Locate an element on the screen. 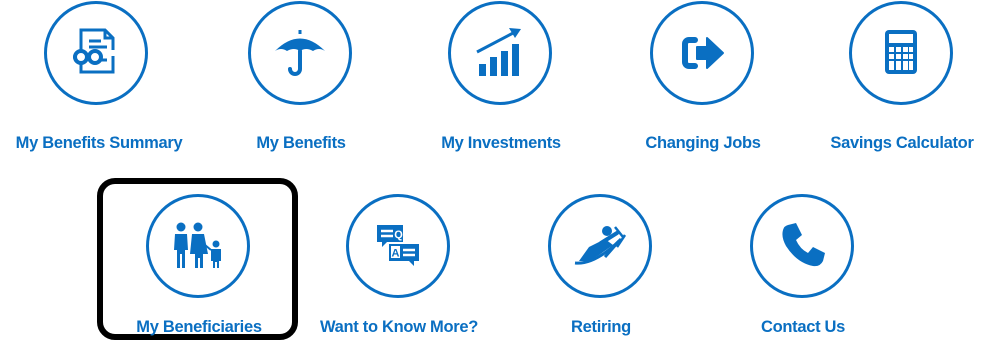  beneficiaries-circle is located at coordinates (198, 246).